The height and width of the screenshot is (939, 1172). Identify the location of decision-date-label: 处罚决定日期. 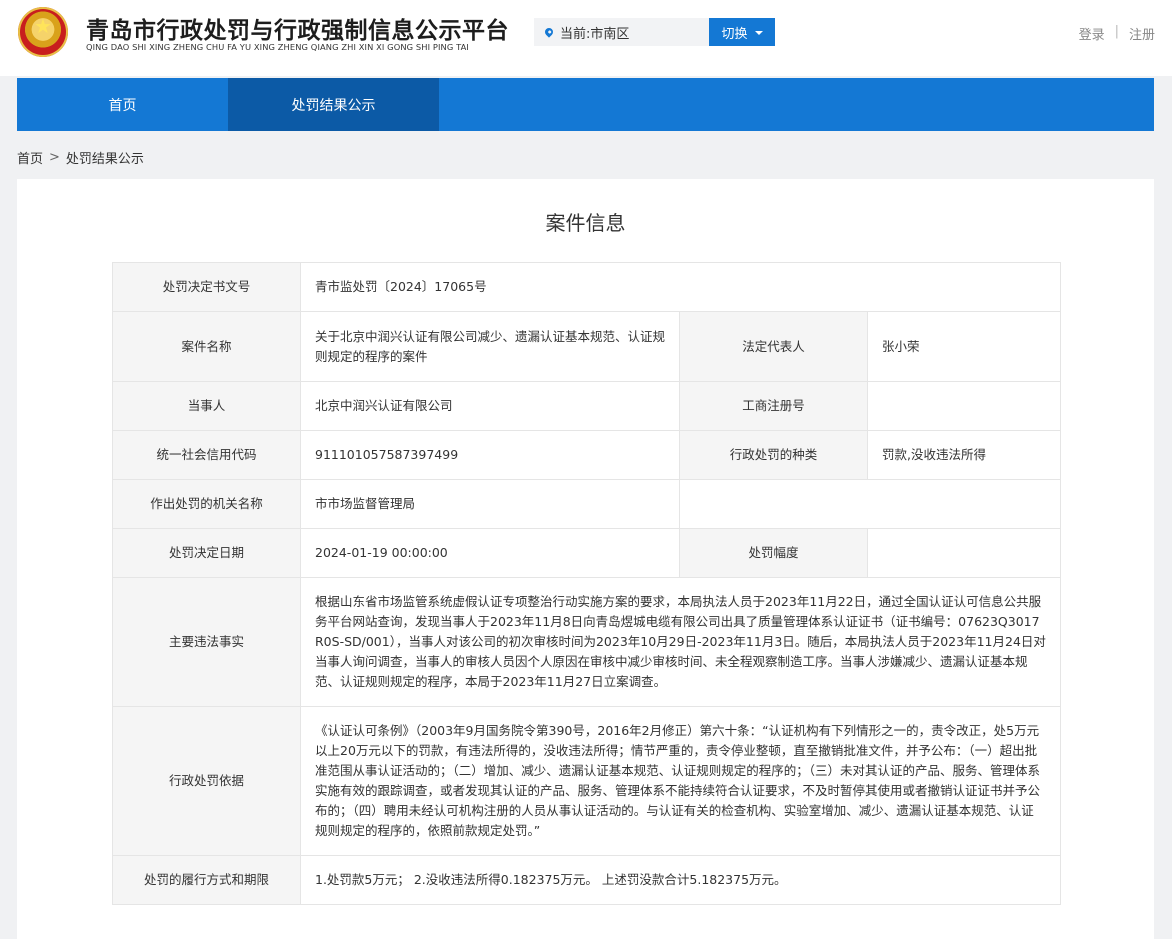
(206, 553).